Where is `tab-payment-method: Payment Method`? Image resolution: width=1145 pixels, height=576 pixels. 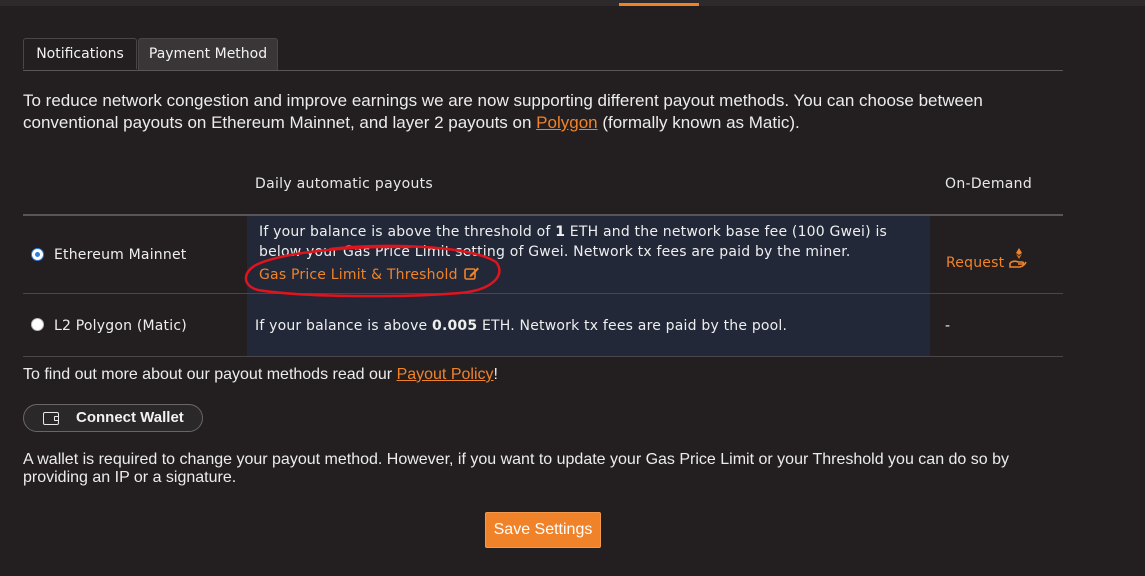
tab-payment-method: Payment Method is located at coordinates (208, 54).